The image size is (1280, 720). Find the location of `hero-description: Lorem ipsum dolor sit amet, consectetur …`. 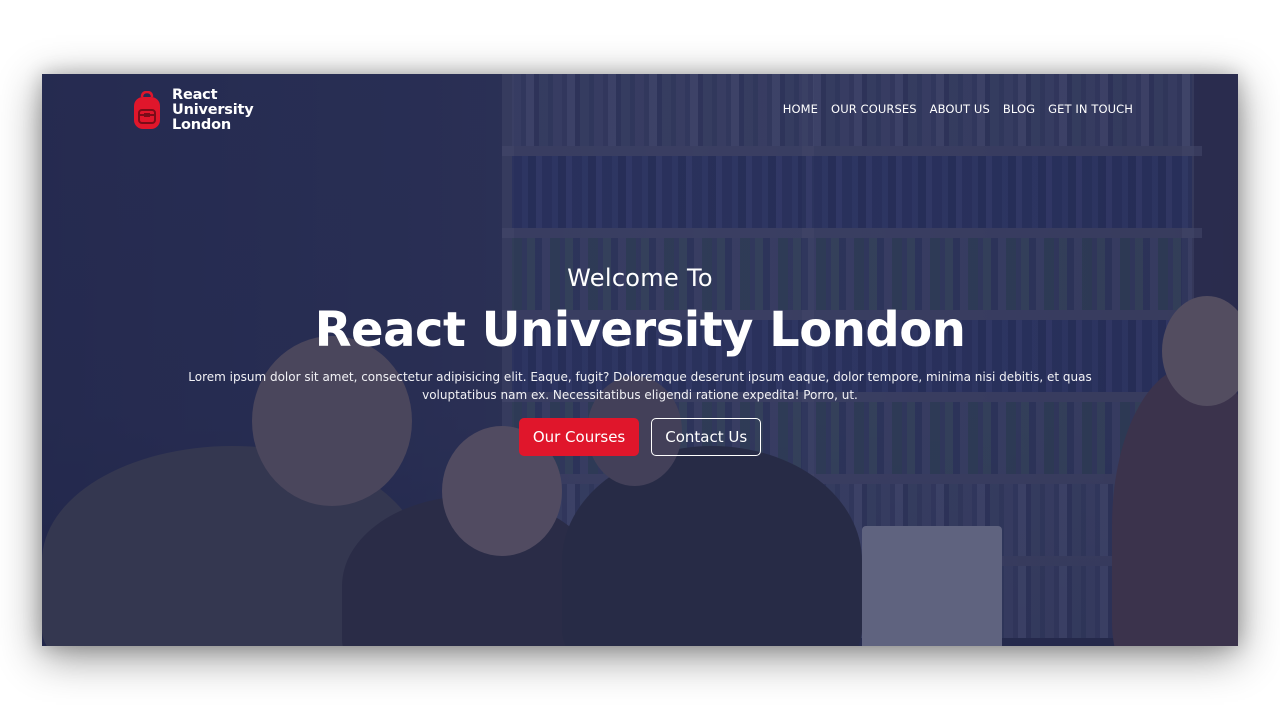

hero-description: Lorem ipsum dolor sit amet, consectetur … is located at coordinates (640, 386).